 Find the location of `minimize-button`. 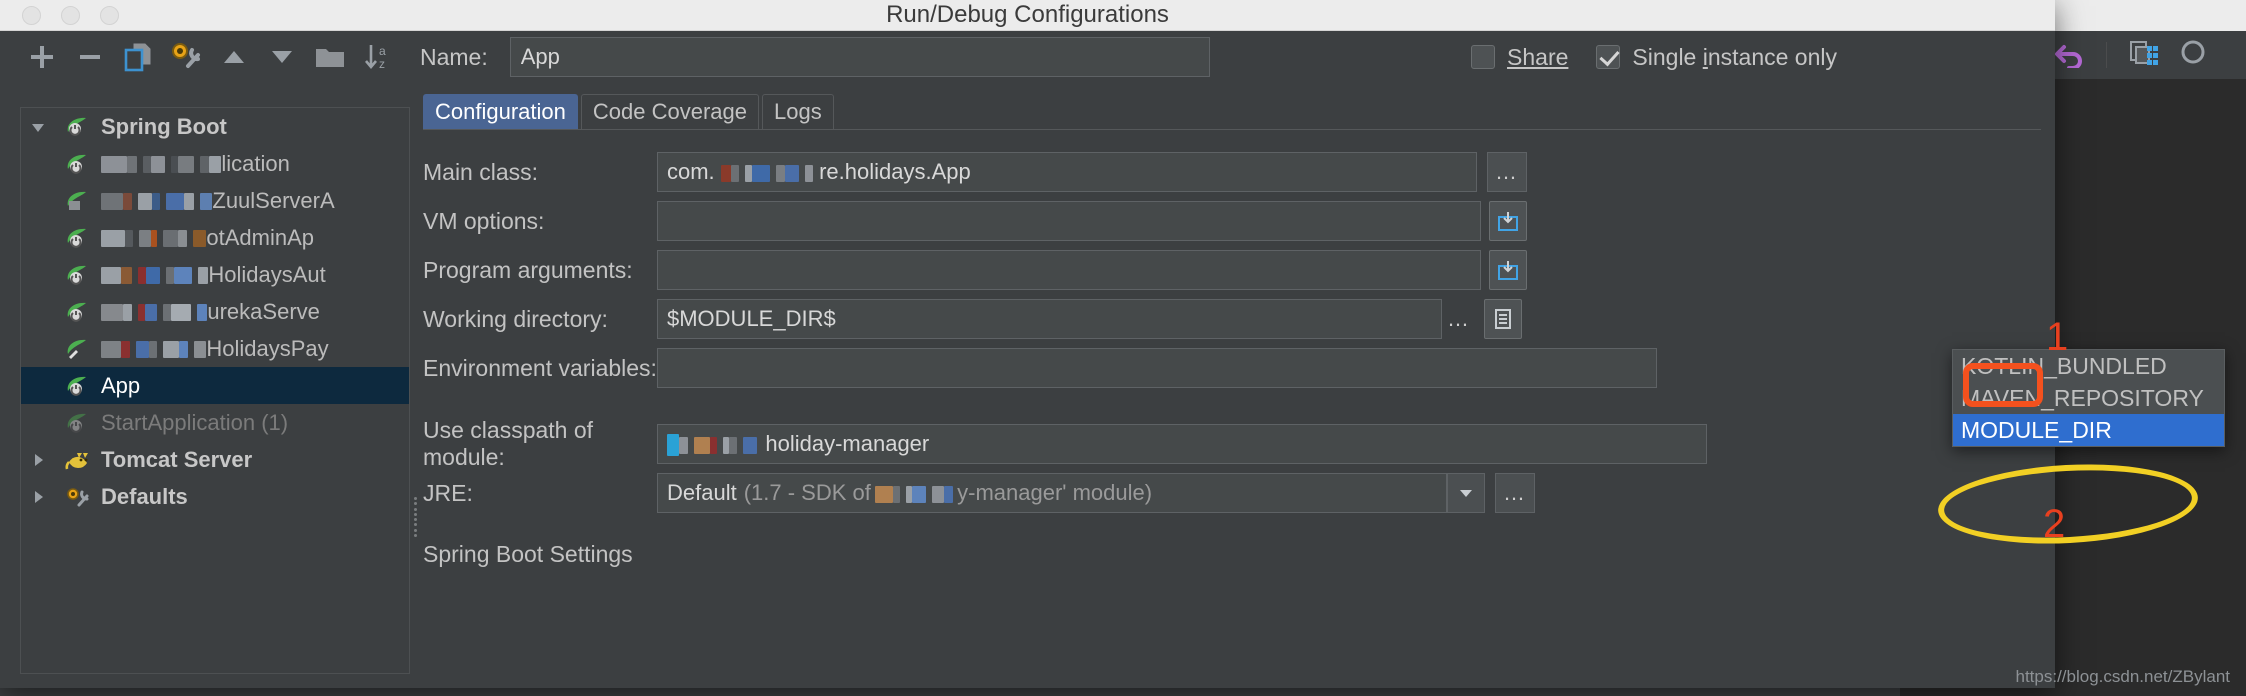

minimize-button is located at coordinates (70, 15).